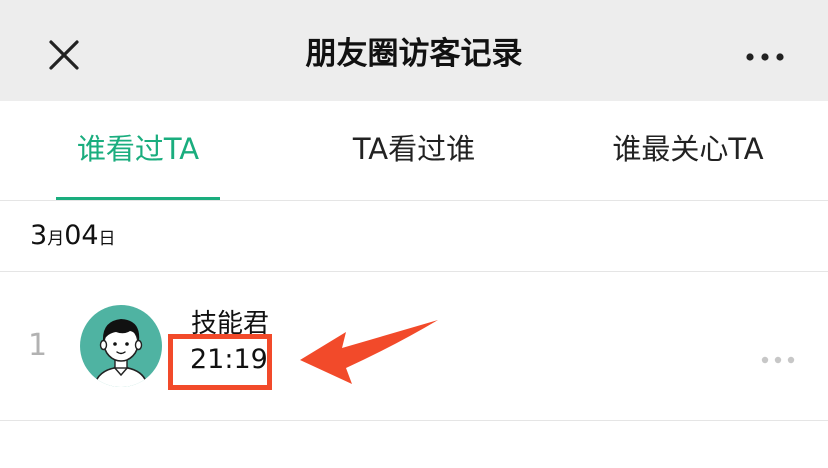  What do you see at coordinates (138, 150) in the screenshot?
I see `tab-who-viewed-ta: 谁看过TA` at bounding box center [138, 150].